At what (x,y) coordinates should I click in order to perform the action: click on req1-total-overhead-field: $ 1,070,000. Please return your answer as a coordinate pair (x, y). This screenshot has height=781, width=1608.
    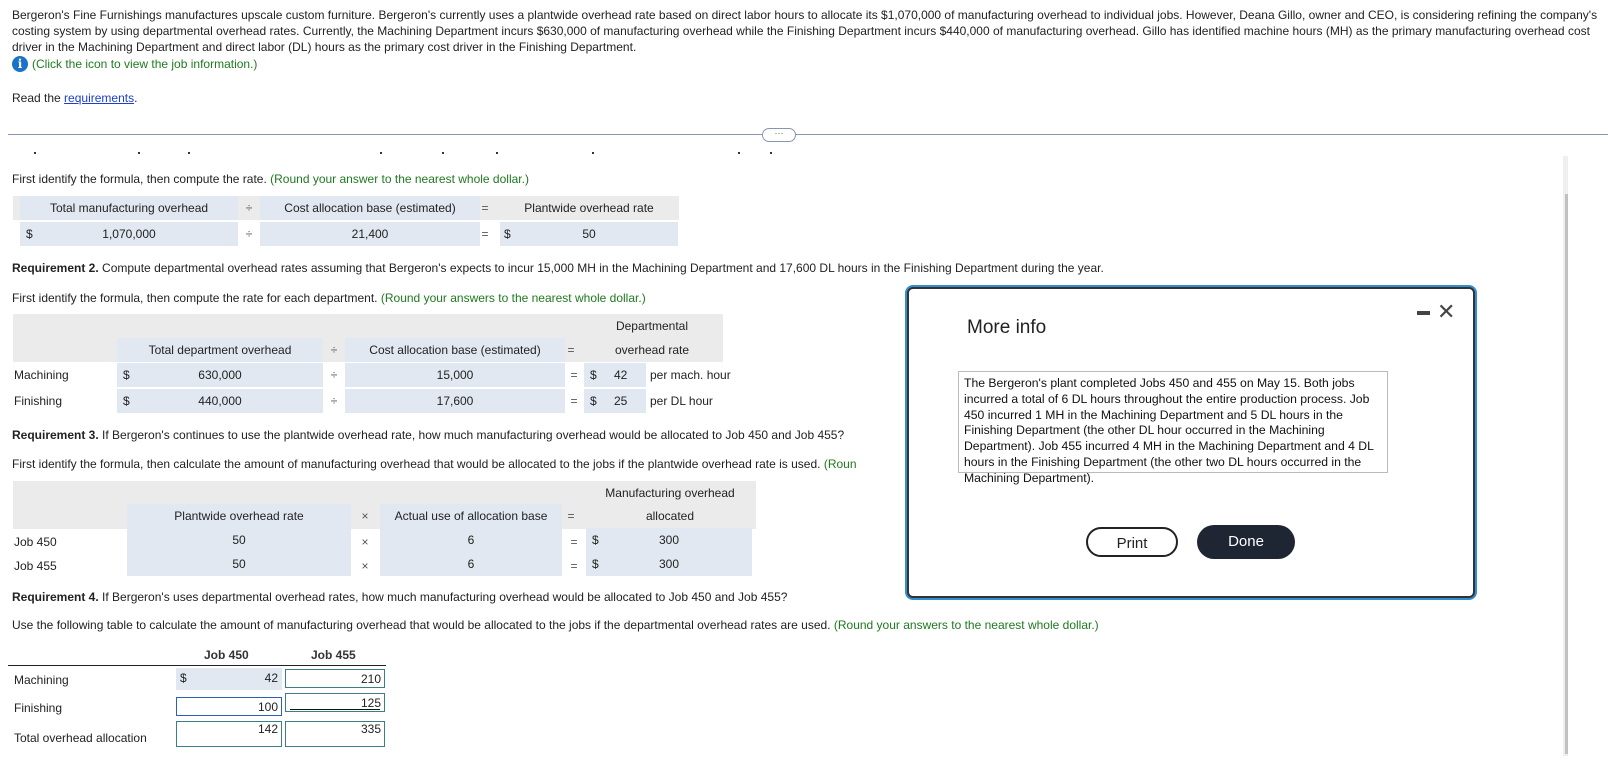
    Looking at the image, I should click on (129, 234).